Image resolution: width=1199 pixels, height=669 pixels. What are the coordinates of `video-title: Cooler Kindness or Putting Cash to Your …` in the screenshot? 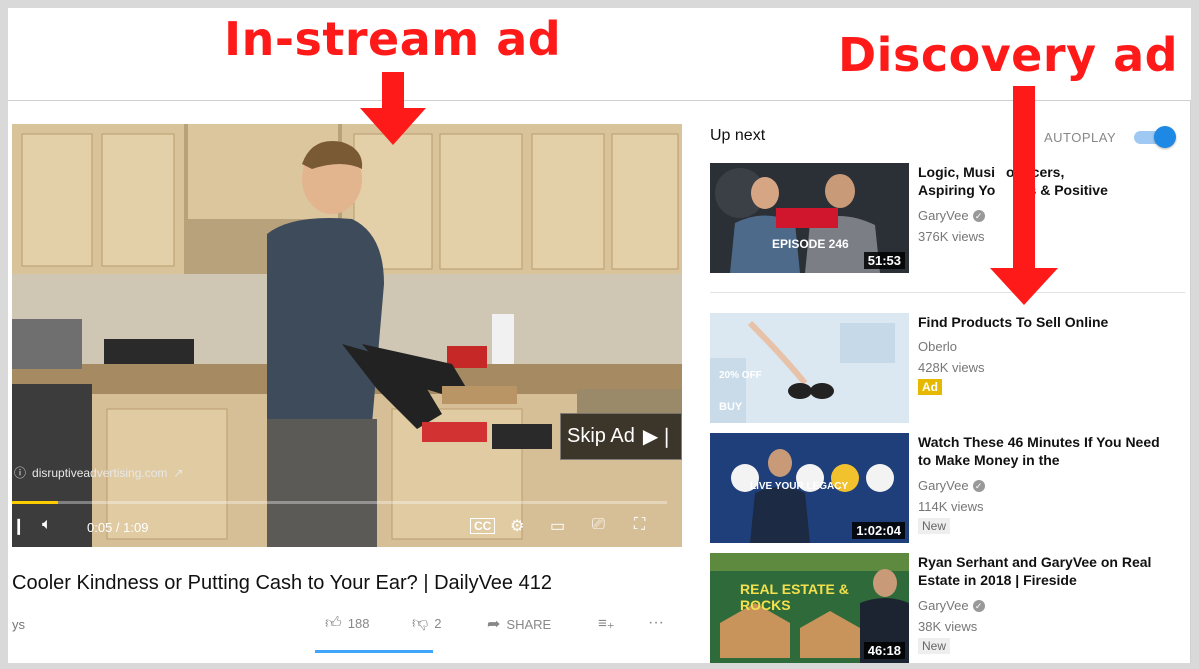 It's located at (282, 583).